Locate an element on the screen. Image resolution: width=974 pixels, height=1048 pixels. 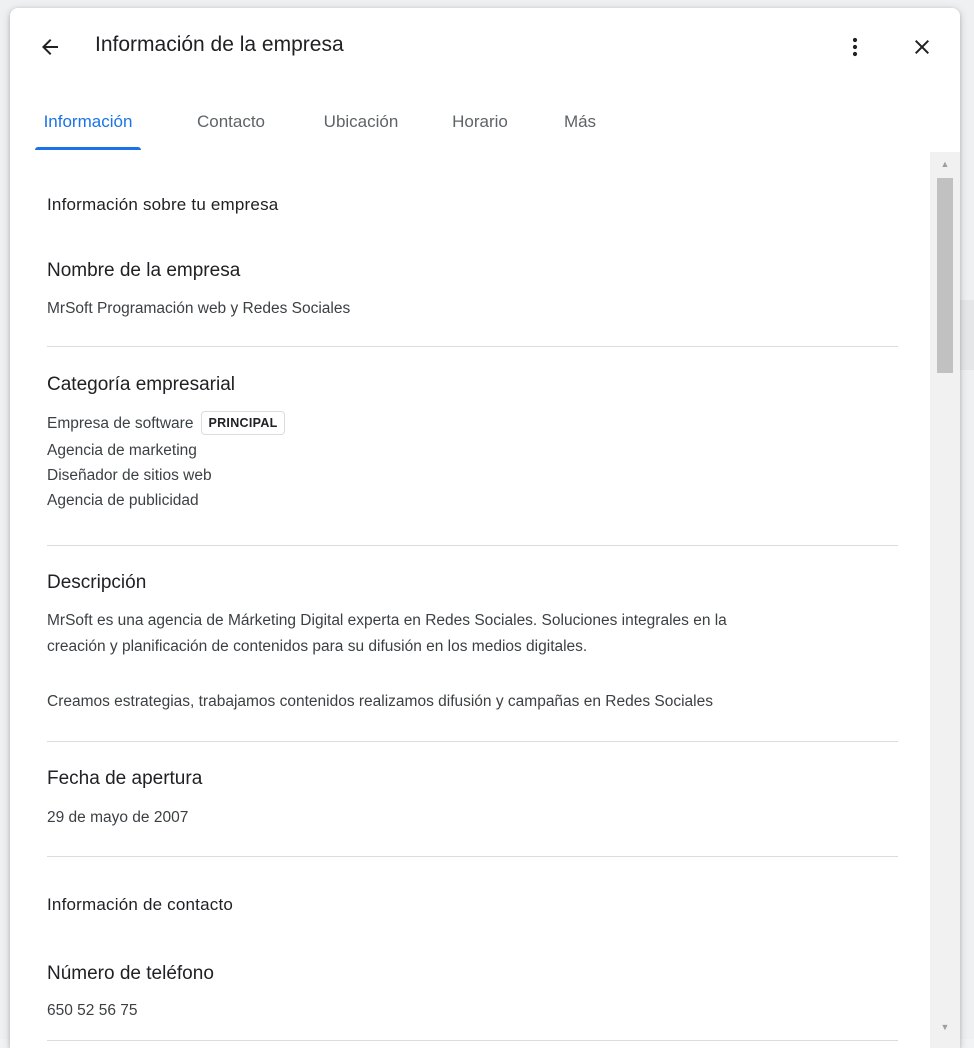
close-button is located at coordinates (922, 47).